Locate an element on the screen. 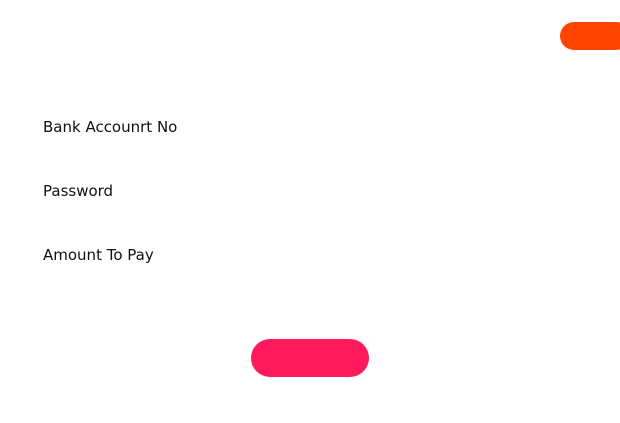 Image resolution: width=620 pixels, height=423 pixels. pay-submit-button is located at coordinates (310, 358).